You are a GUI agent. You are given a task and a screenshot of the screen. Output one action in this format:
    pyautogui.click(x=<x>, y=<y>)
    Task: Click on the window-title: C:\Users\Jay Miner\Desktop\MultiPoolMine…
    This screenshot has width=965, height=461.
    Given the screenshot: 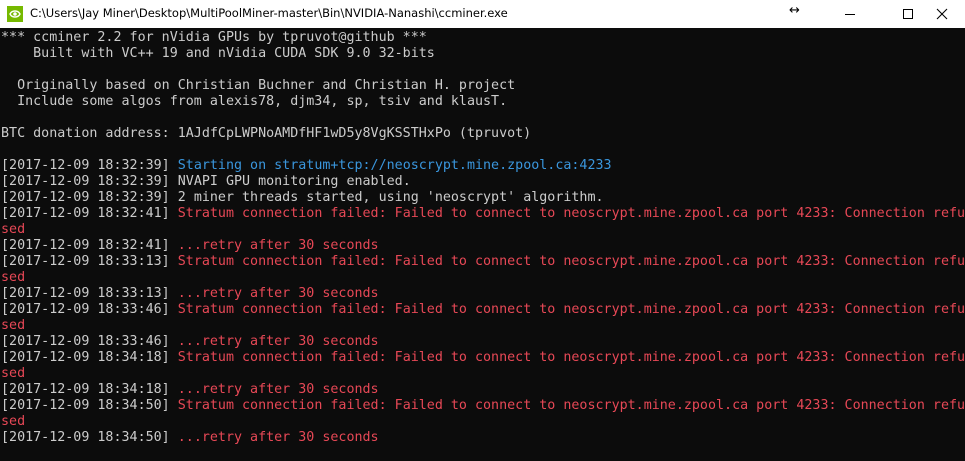 What is the action you would take?
    pyautogui.click(x=269, y=13)
    